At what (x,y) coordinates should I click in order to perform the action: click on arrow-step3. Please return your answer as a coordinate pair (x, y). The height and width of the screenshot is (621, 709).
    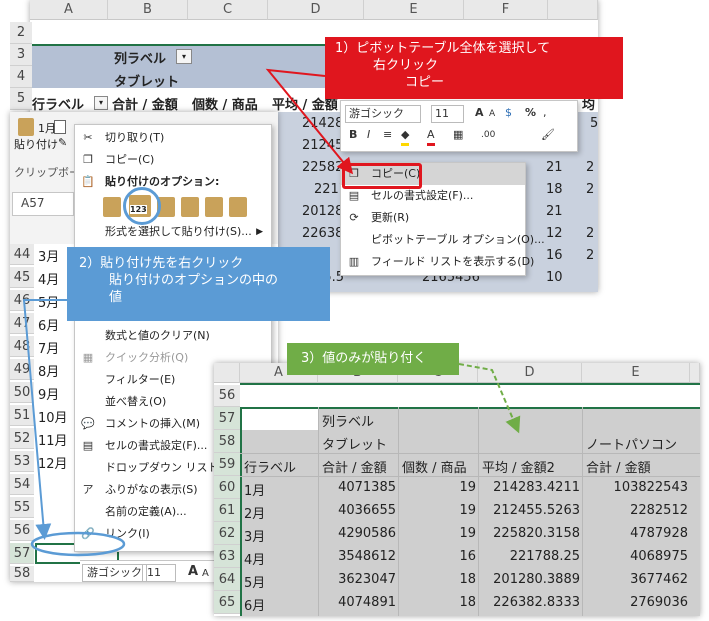
    Looking at the image, I should click on (489, 398).